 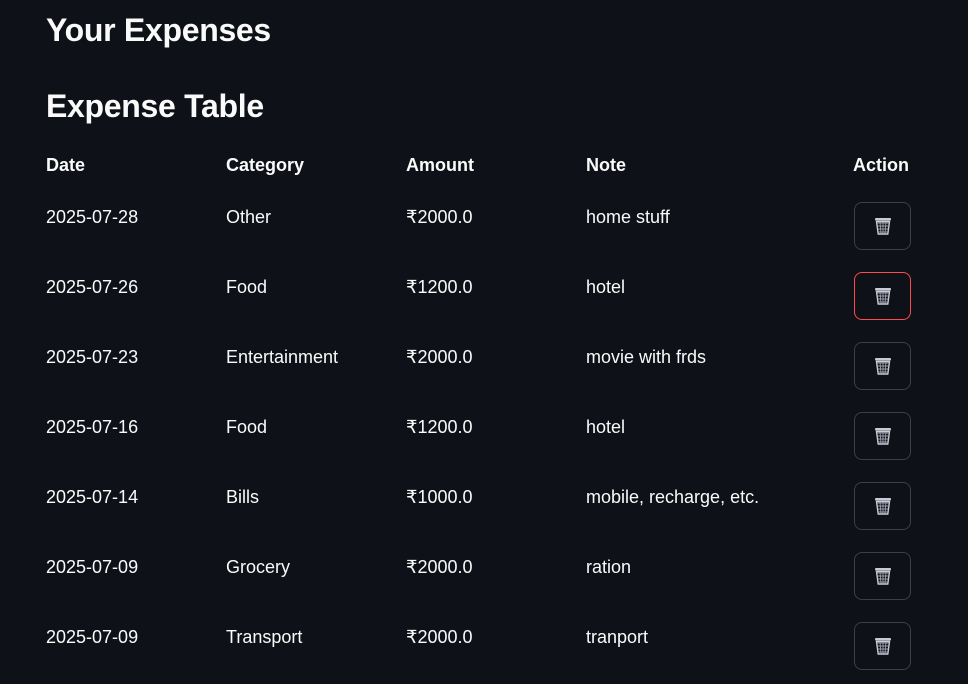 What do you see at coordinates (617, 637) in the screenshot?
I see `cell-note: tranport` at bounding box center [617, 637].